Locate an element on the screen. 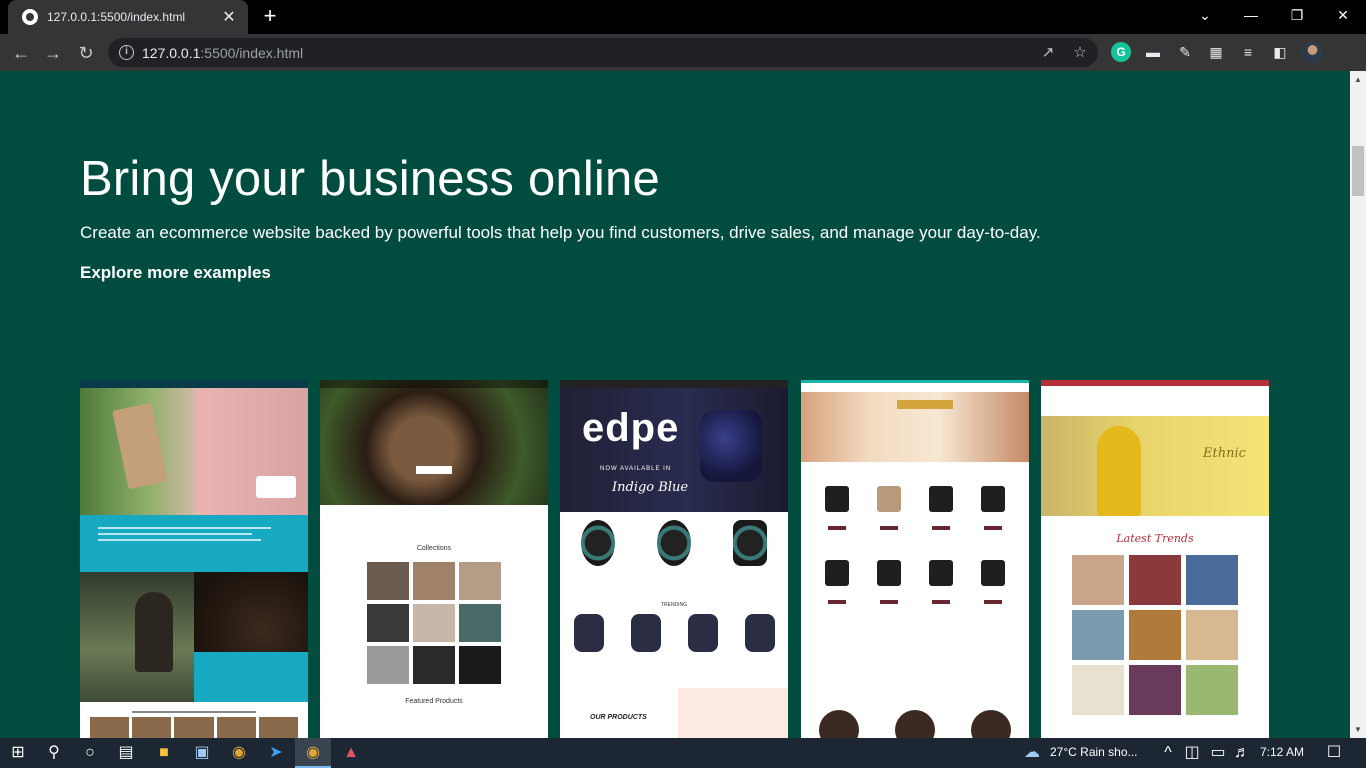  tab-strip: 127.0.0.1:5500/index.html ✕ + ⌄ — ❐ ✕ is located at coordinates (683, 17).